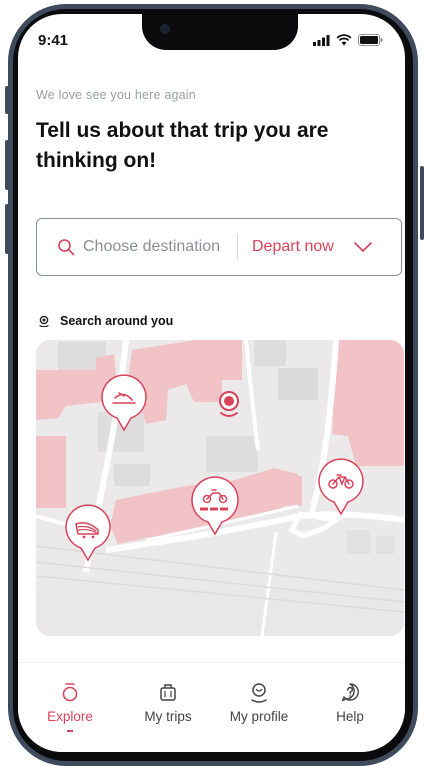 This screenshot has height=773, width=432. Describe the element at coordinates (117, 321) in the screenshot. I see `search-around-label: Search around you` at that location.